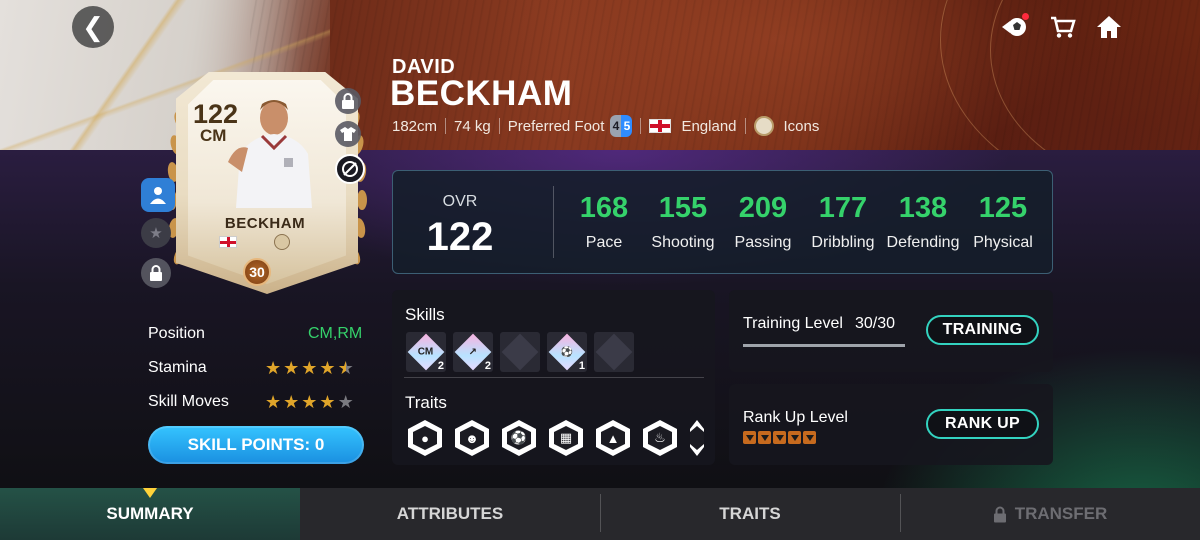  Describe the element at coordinates (415, 126) in the screenshot. I see `player-height: 182cm` at that location.